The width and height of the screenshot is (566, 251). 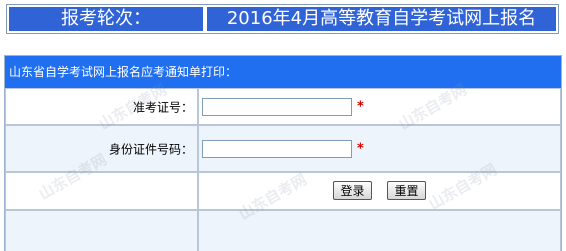 What do you see at coordinates (150, 149) in the screenshot?
I see `id-number-label: 身份证件号码：` at bounding box center [150, 149].